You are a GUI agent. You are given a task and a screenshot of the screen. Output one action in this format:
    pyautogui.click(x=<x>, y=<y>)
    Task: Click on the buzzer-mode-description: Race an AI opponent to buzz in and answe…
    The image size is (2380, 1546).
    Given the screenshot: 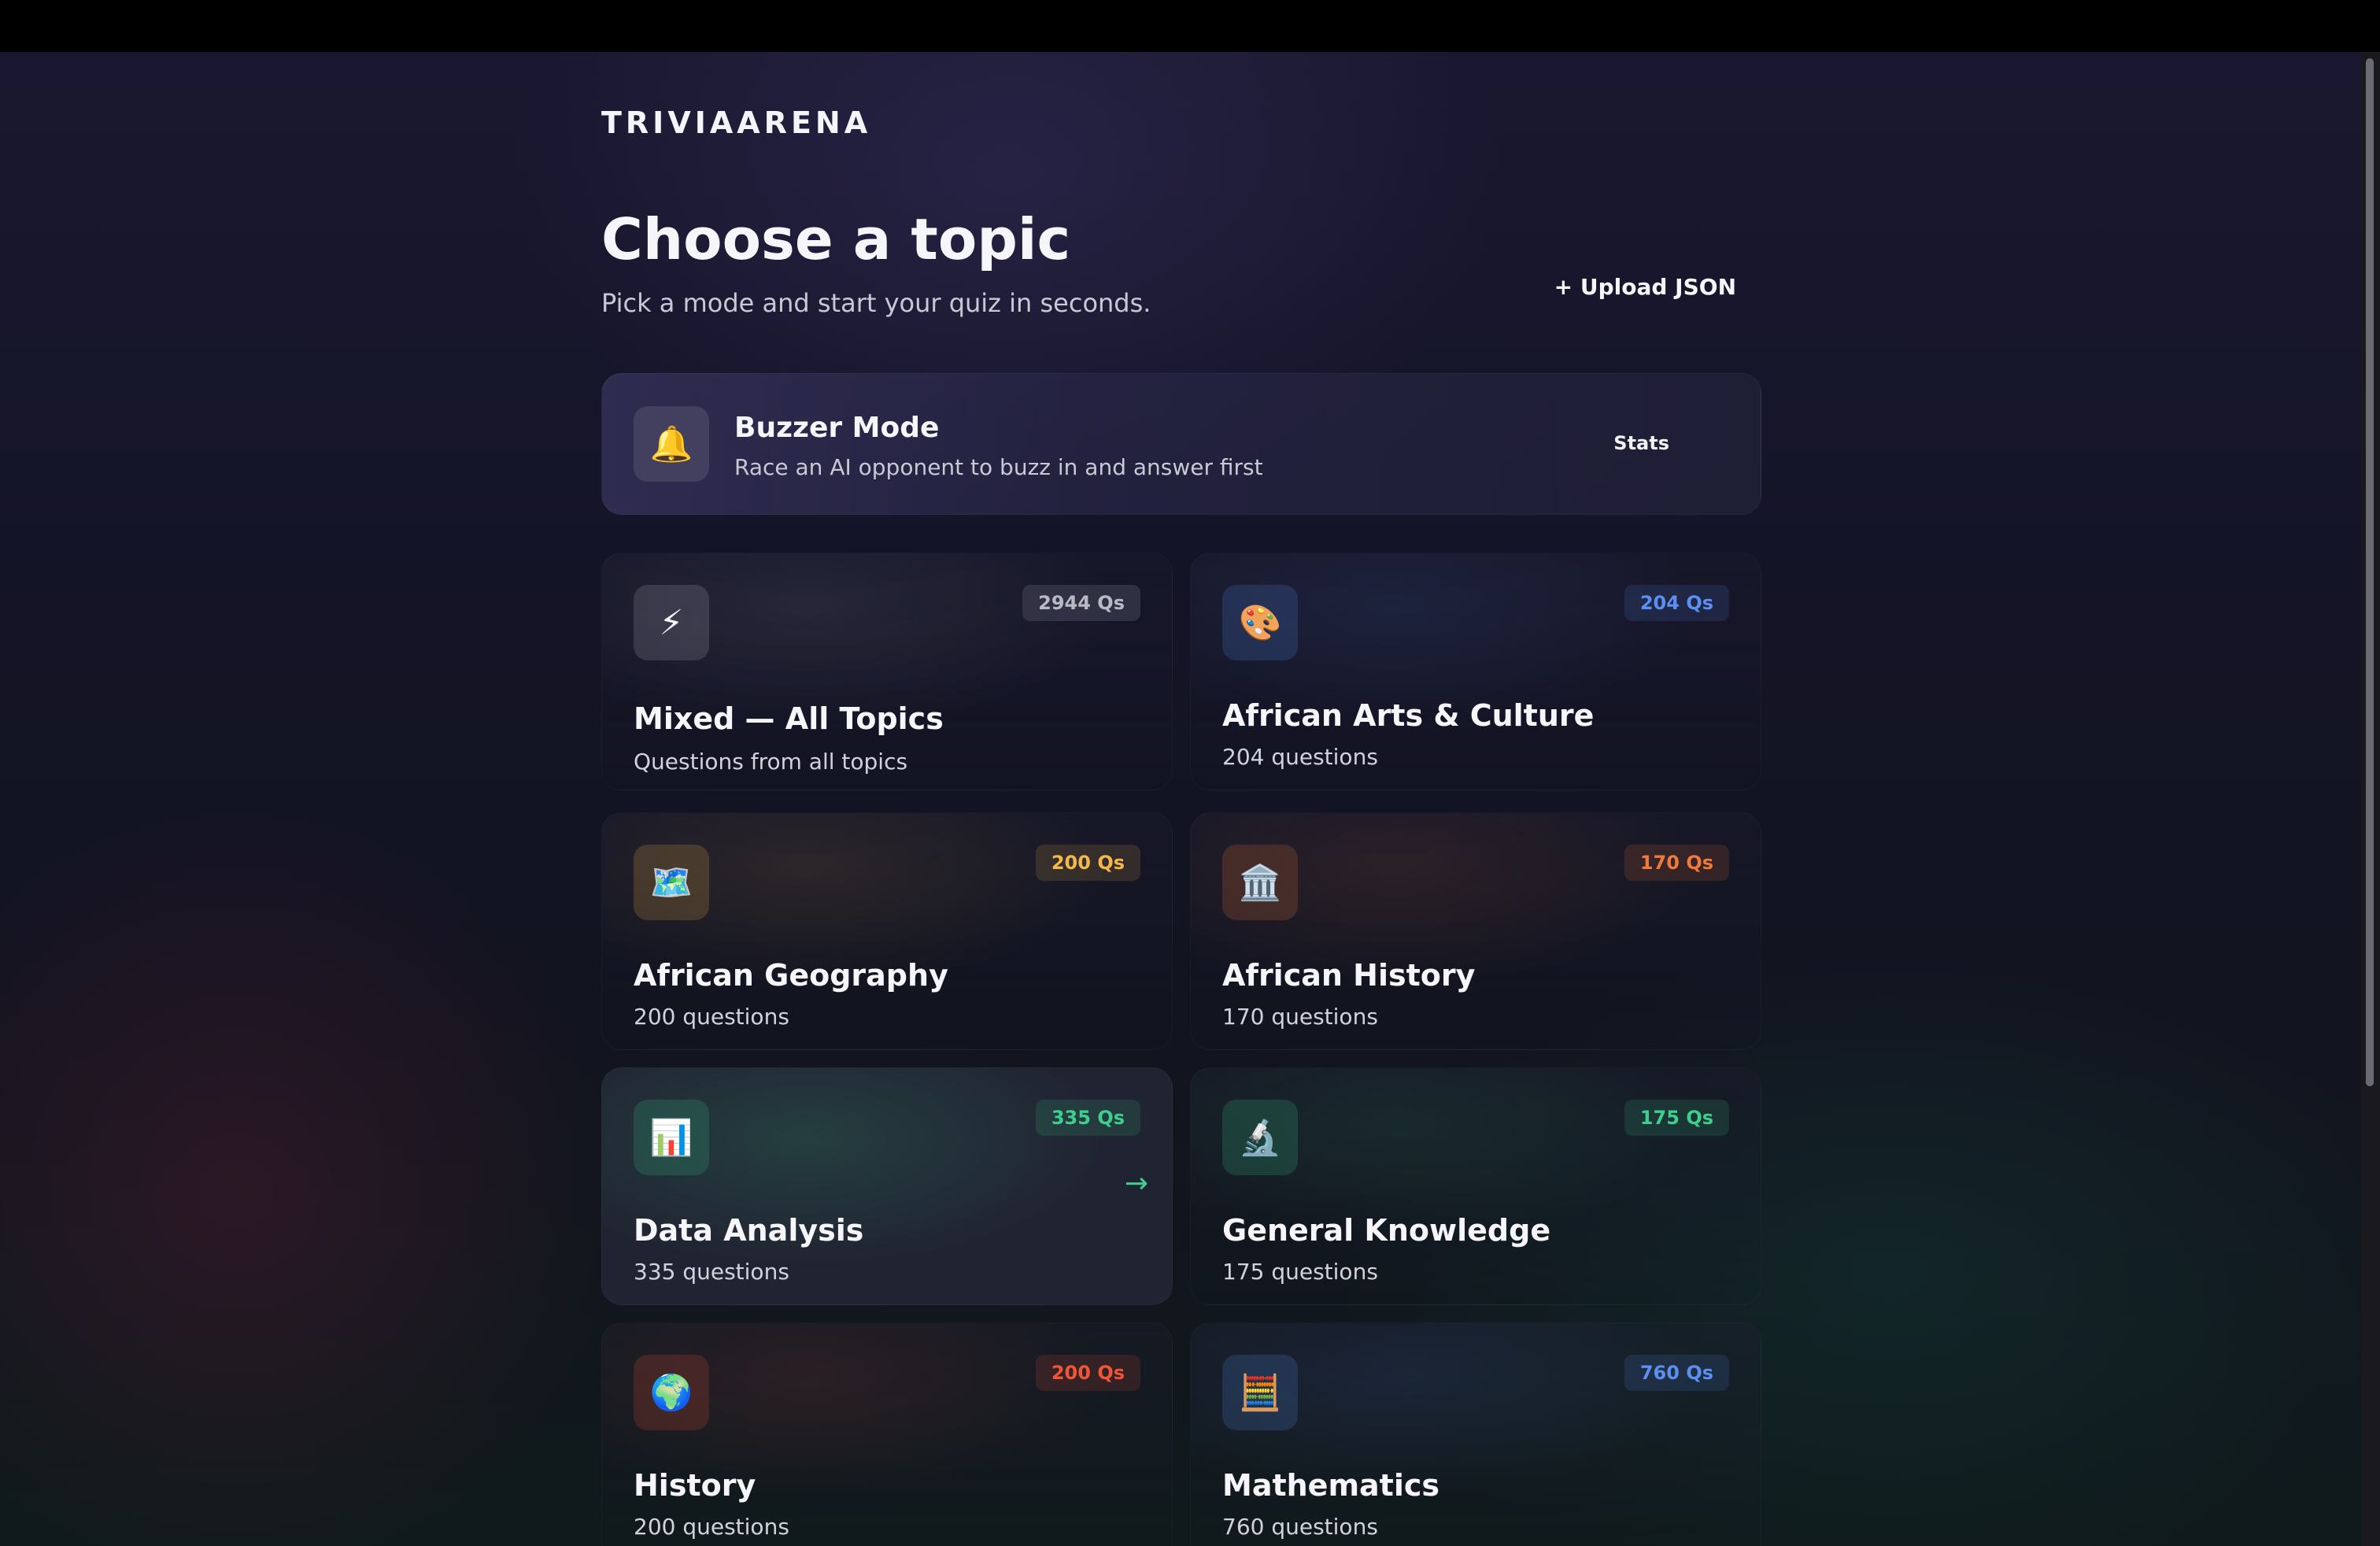 What is the action you would take?
    pyautogui.click(x=998, y=467)
    